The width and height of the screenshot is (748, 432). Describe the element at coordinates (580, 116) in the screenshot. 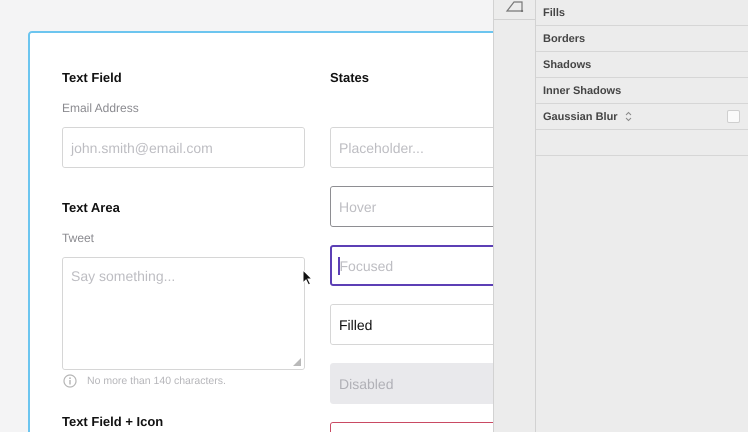

I see `section-title: Gaussian Blur` at that location.